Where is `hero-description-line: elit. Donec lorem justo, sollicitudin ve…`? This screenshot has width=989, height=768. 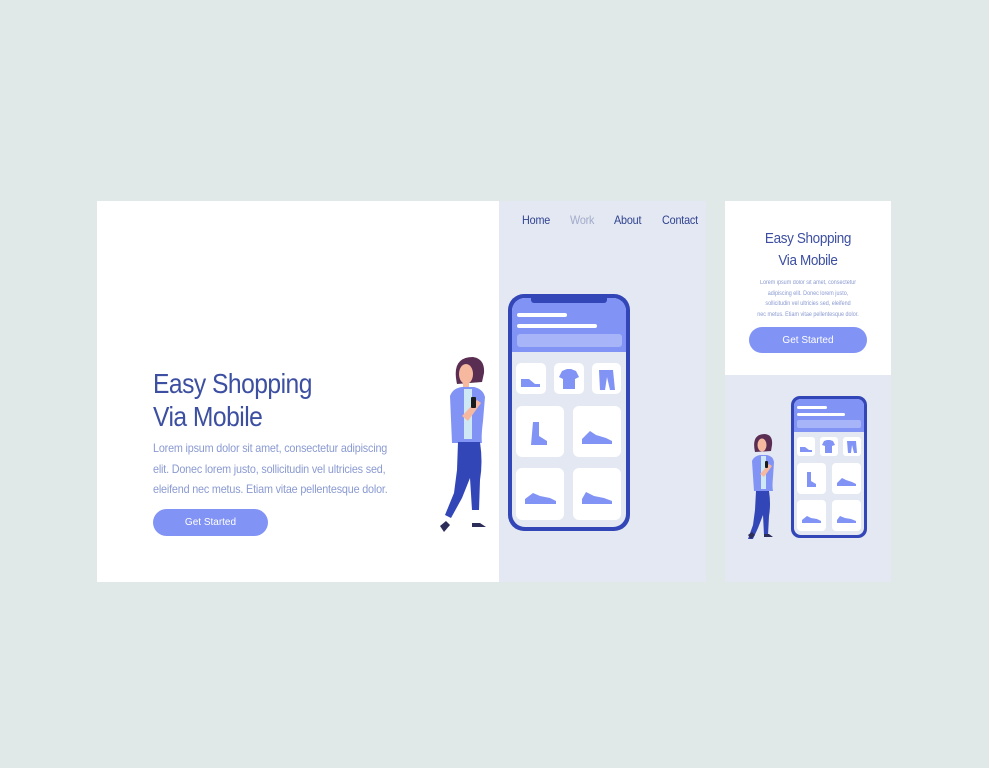 hero-description-line: elit. Donec lorem justo, sollicitudin ve… is located at coordinates (269, 468).